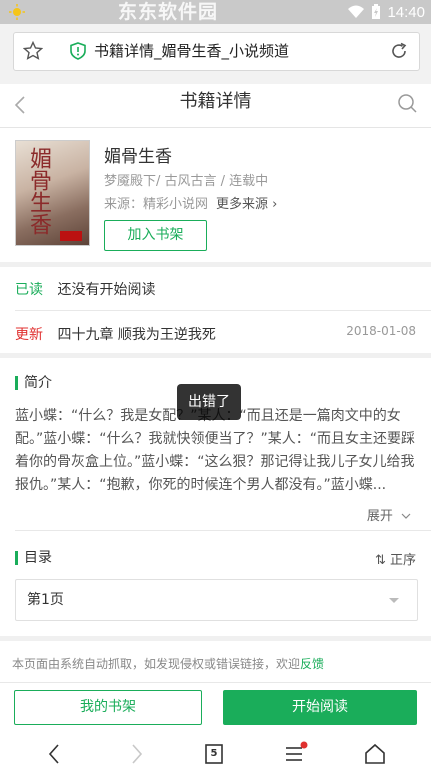  I want to click on battery-icon, so click(376, 11).